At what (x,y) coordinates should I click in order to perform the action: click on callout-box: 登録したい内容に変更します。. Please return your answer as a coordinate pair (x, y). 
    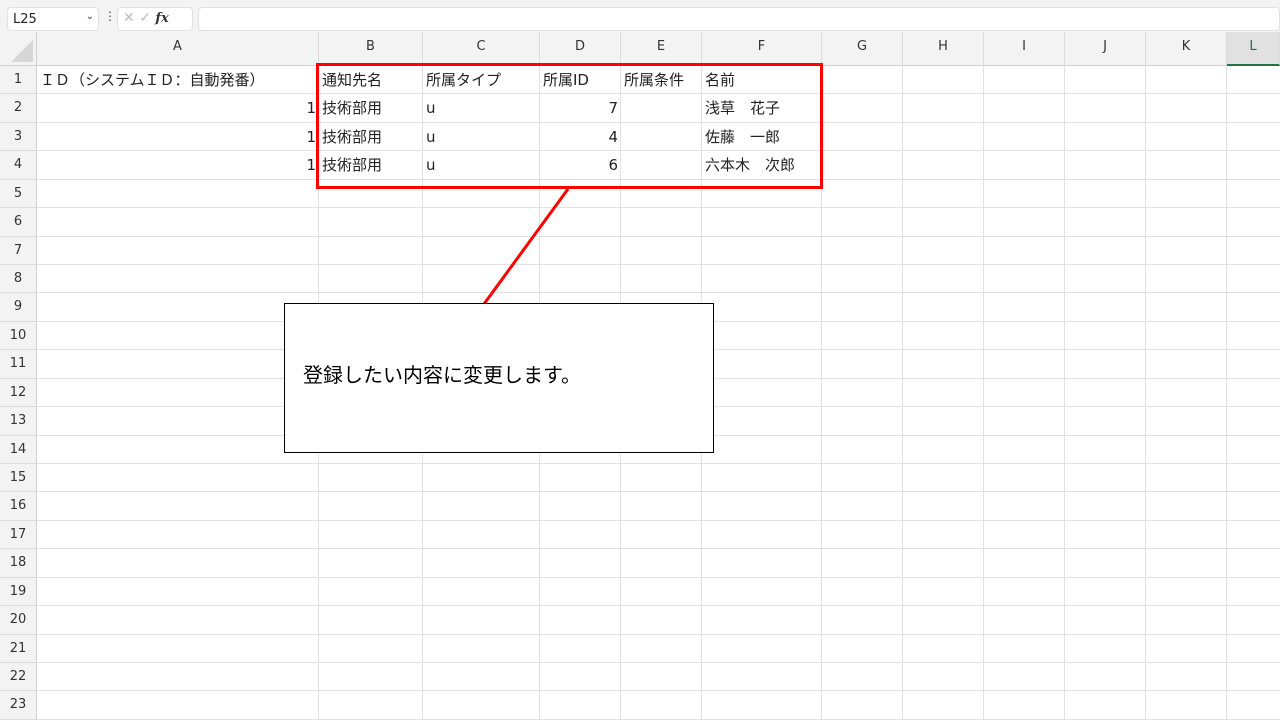
    Looking at the image, I should click on (499, 378).